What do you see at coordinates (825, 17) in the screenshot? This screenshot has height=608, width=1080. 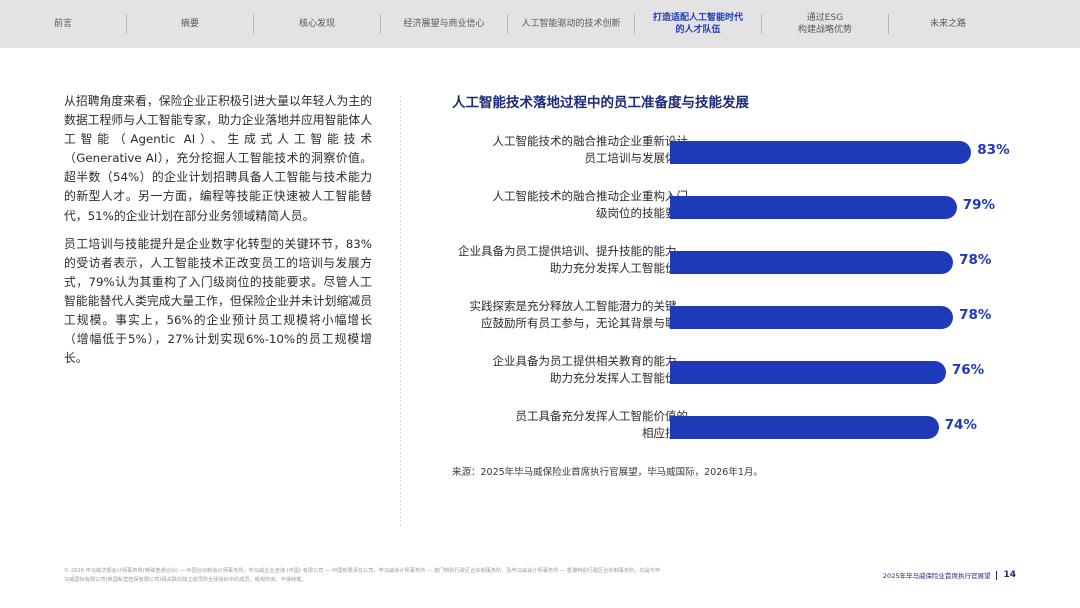 I see `tab-label: 通过ESG` at bounding box center [825, 17].